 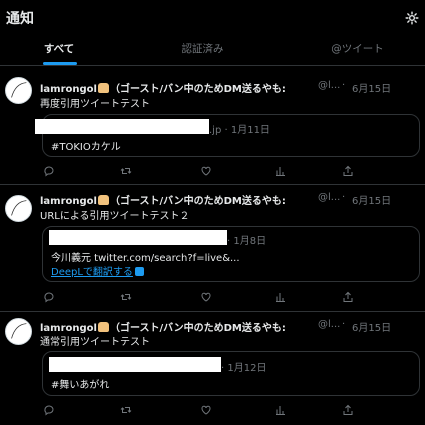 I want to click on tab-mentions-label: @ツイート, so click(x=357, y=49).